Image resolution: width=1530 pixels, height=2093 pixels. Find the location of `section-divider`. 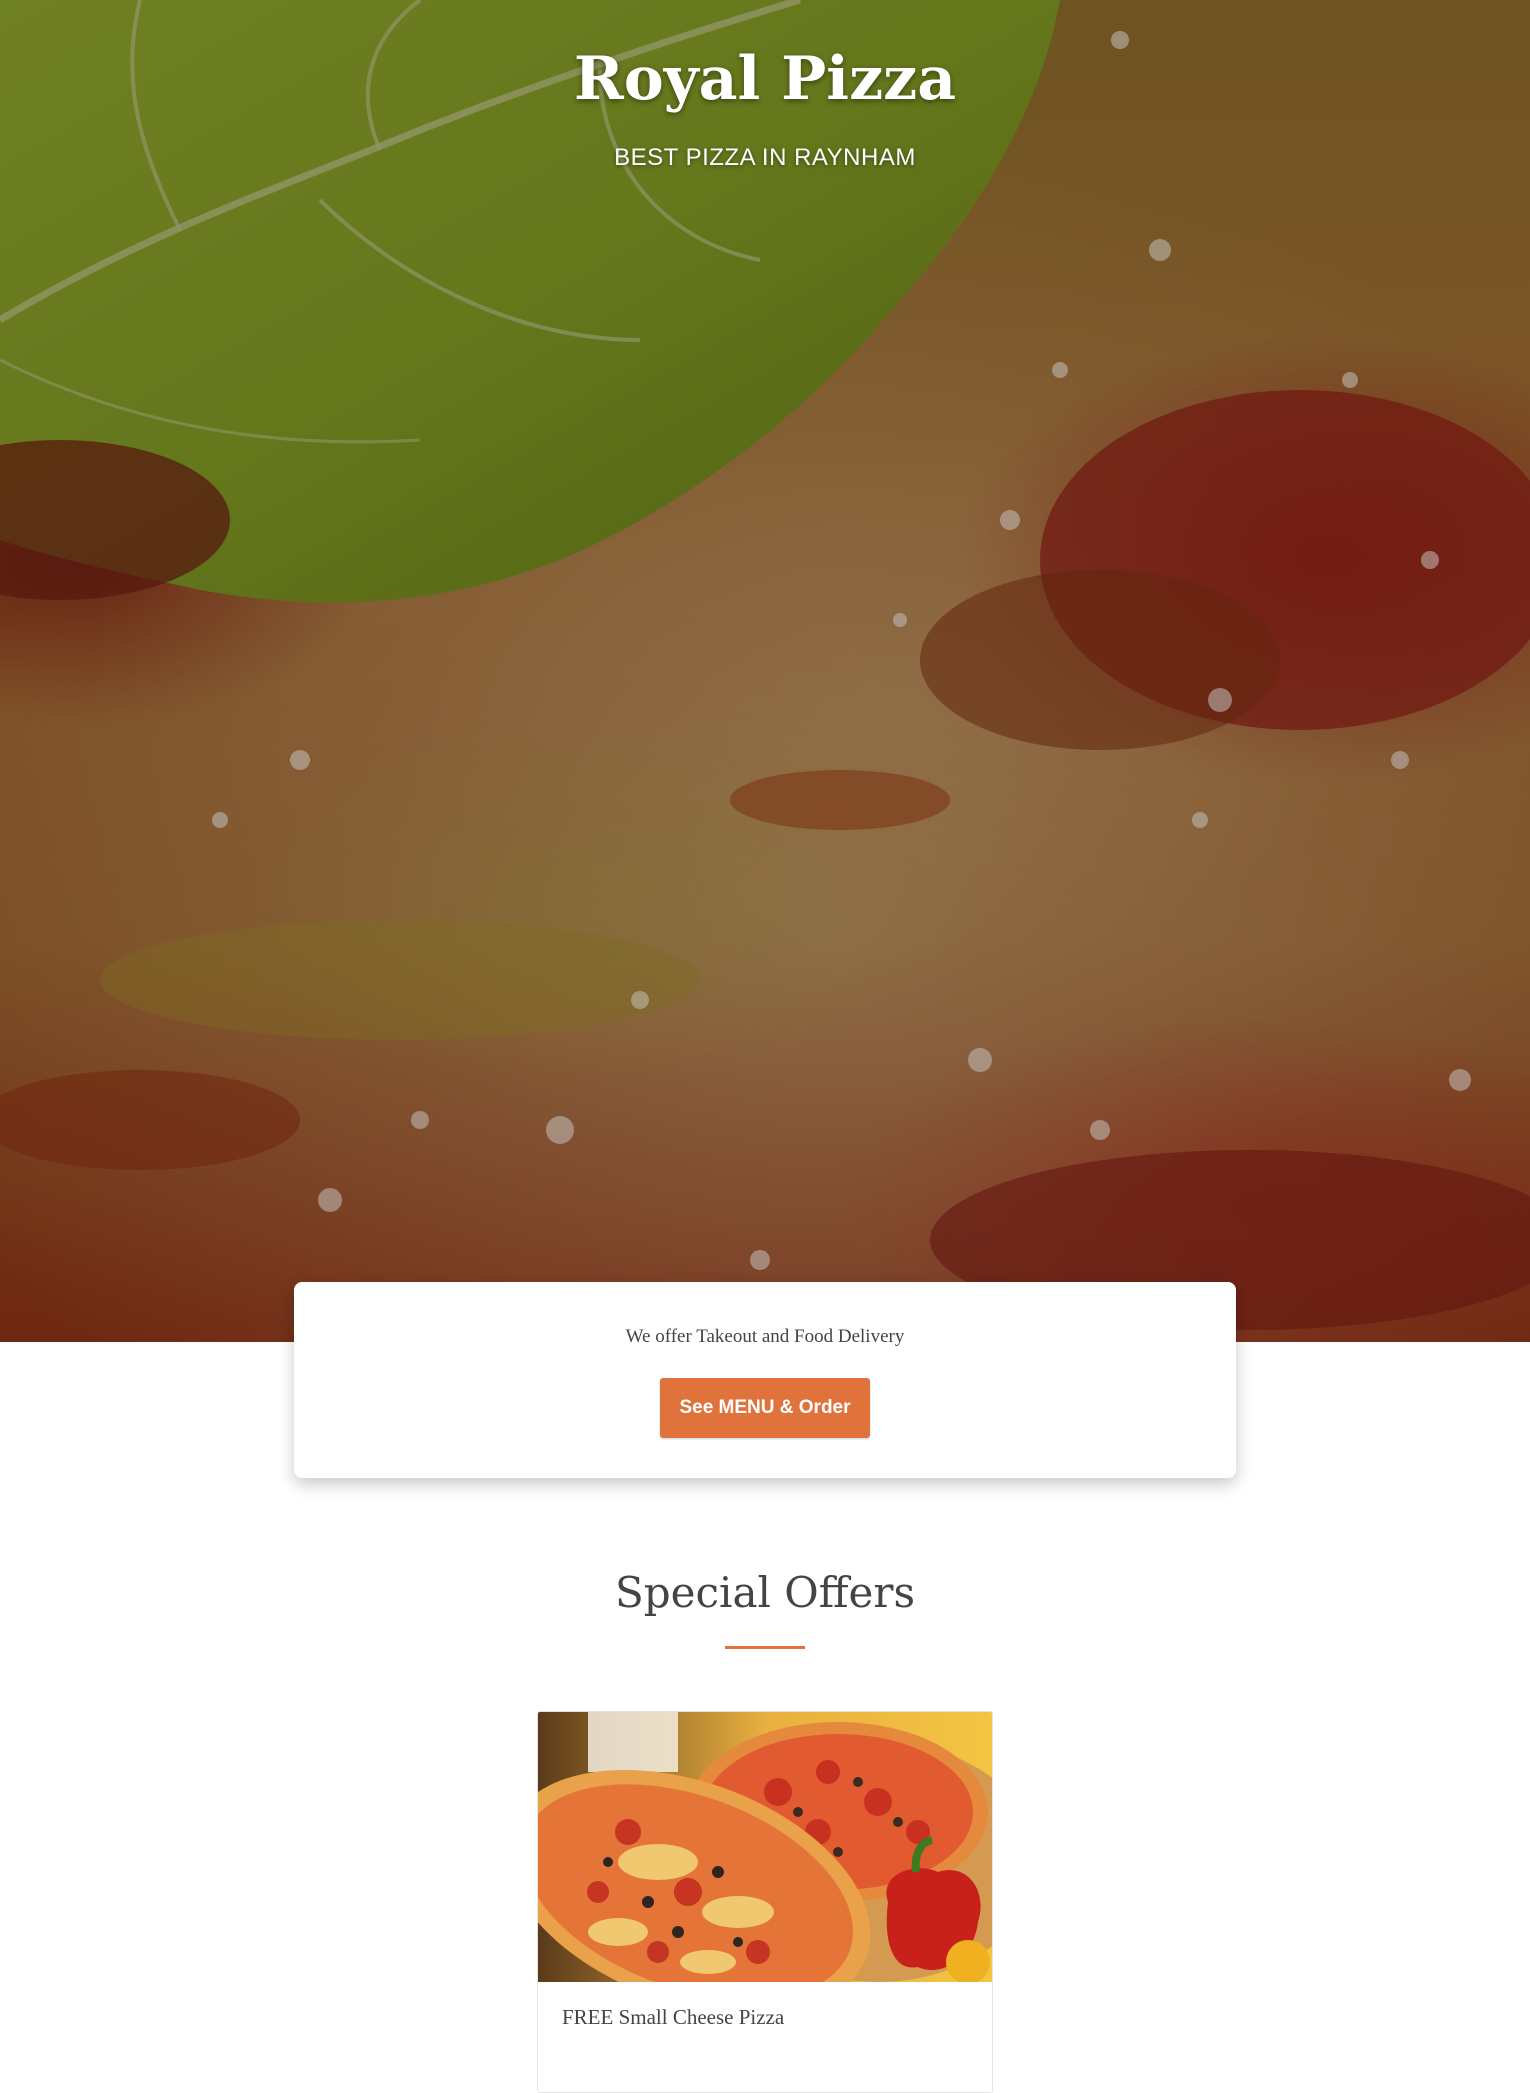

section-divider is located at coordinates (765, 1647).